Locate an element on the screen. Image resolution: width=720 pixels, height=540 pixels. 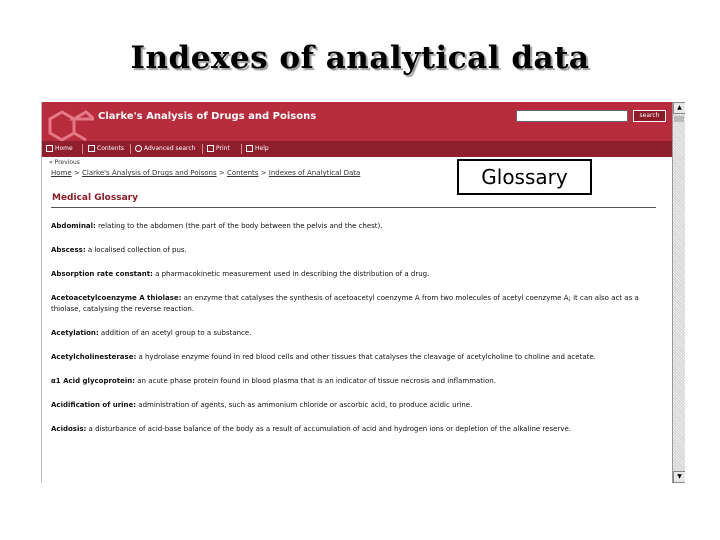
nav-bar: Home Contents Advanced search Print Help is located at coordinates (357, 149).